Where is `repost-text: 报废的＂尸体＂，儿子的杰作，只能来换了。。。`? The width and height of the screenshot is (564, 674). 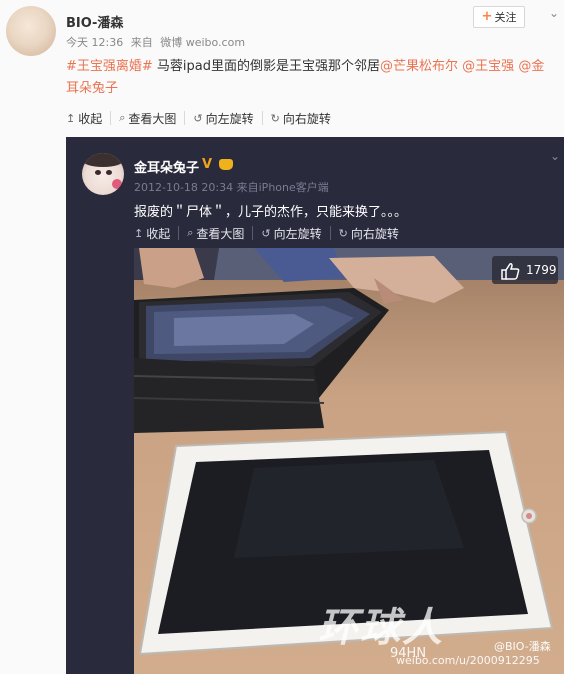
repost-text: 报废的＂尸体＂，儿子的杰作，只能来换了。。。 is located at coordinates (271, 212).